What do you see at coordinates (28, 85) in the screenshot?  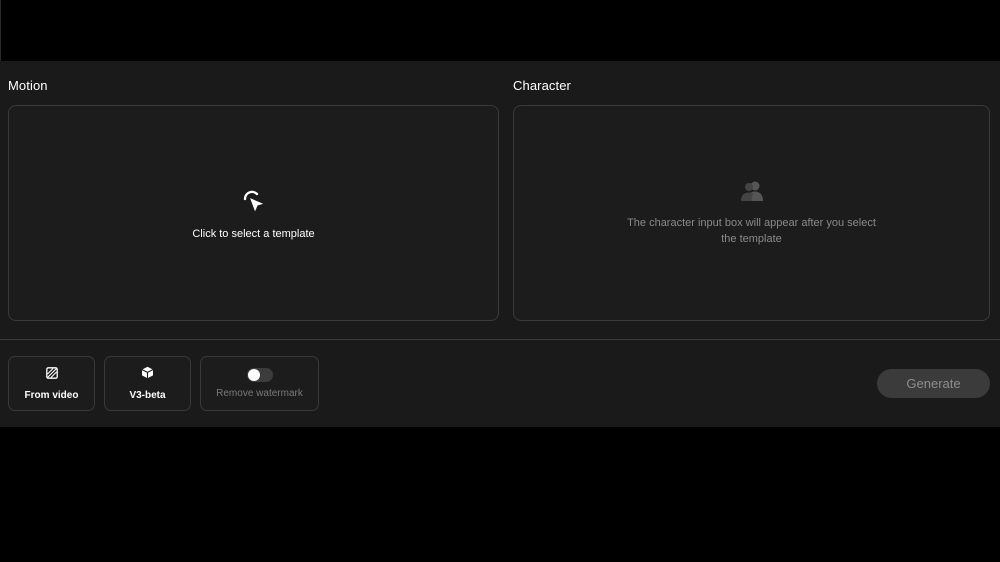 I see `motion-section-label: Motion` at bounding box center [28, 85].